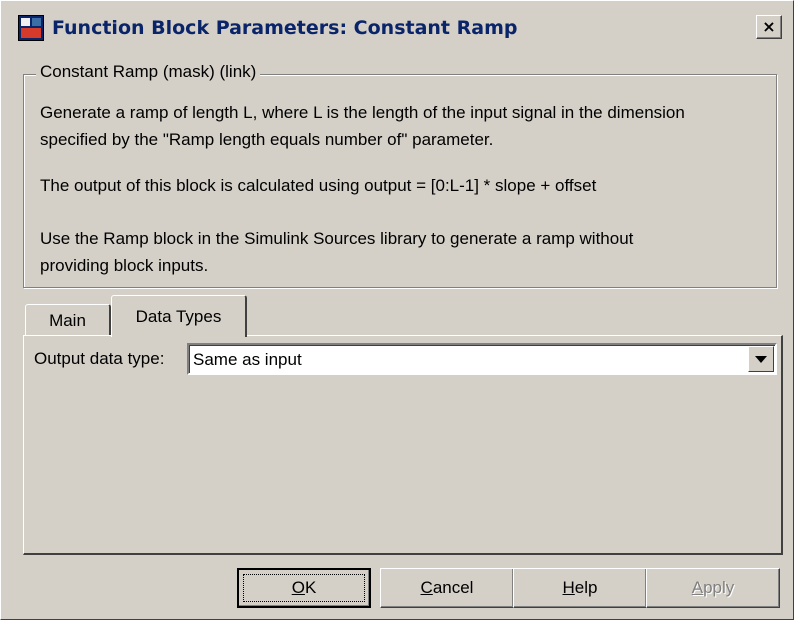 The height and width of the screenshot is (620, 794). I want to click on tab-main: Main, so click(68, 320).